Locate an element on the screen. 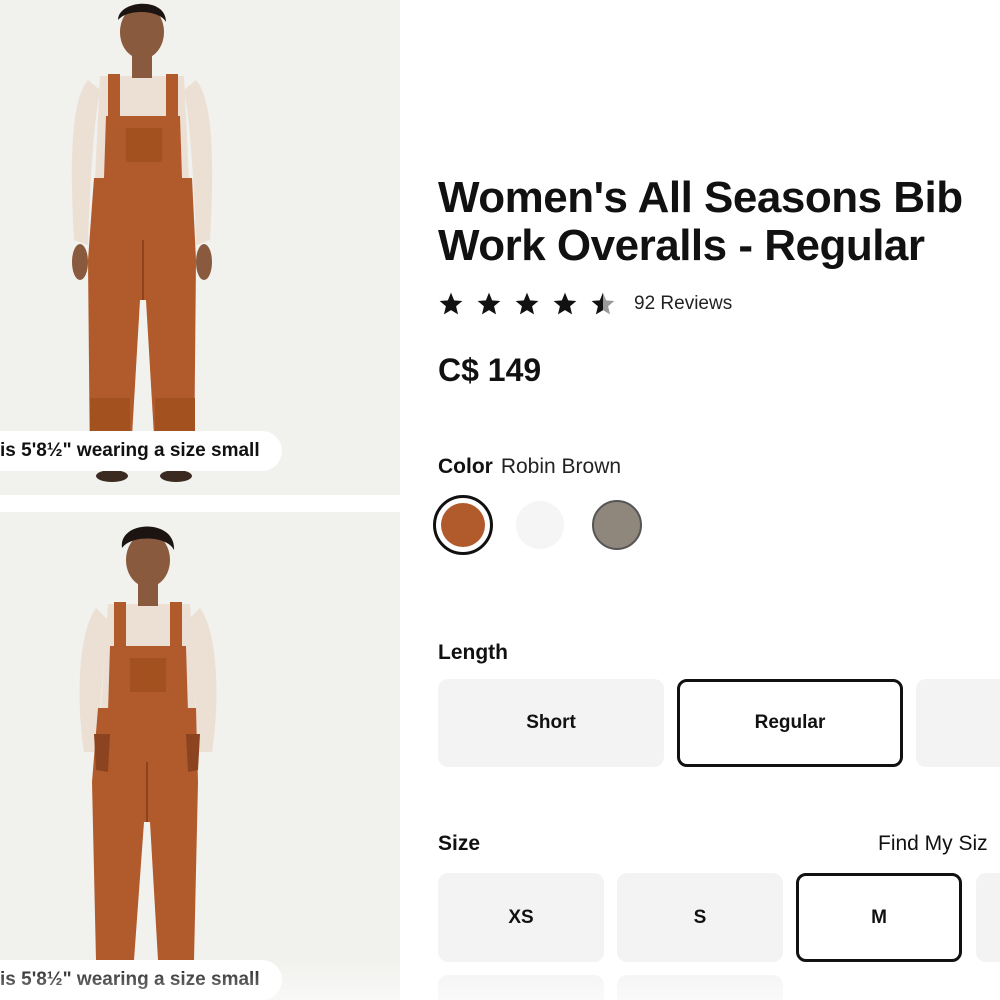 The width and height of the screenshot is (1000, 1000). product-price: C$ 149 is located at coordinates (490, 370).